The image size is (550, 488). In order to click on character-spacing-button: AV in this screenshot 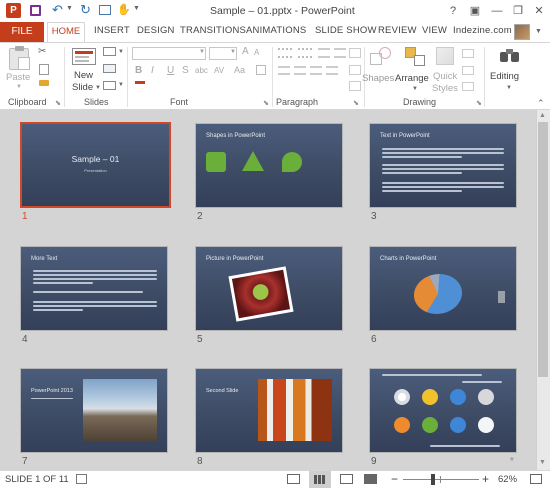, I will do `click(219, 70)`.